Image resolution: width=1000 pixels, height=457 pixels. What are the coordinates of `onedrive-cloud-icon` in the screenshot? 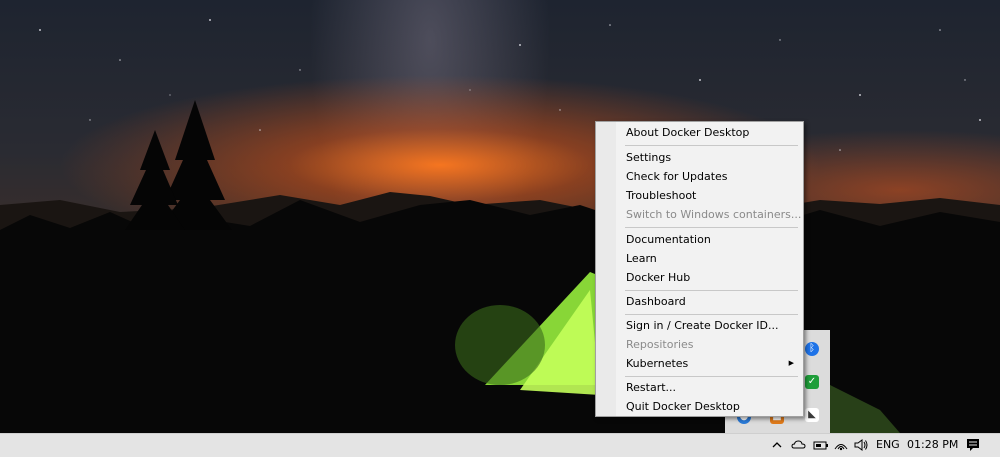 It's located at (799, 445).